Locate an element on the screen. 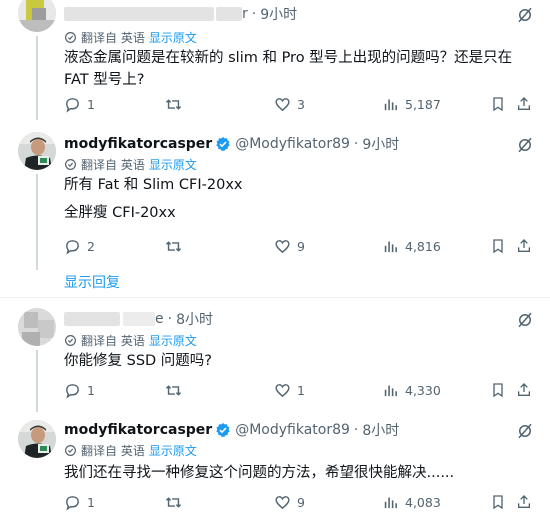 Image resolution: width=550 pixels, height=520 pixels. views-button: 4,083 is located at coordinates (411, 502).